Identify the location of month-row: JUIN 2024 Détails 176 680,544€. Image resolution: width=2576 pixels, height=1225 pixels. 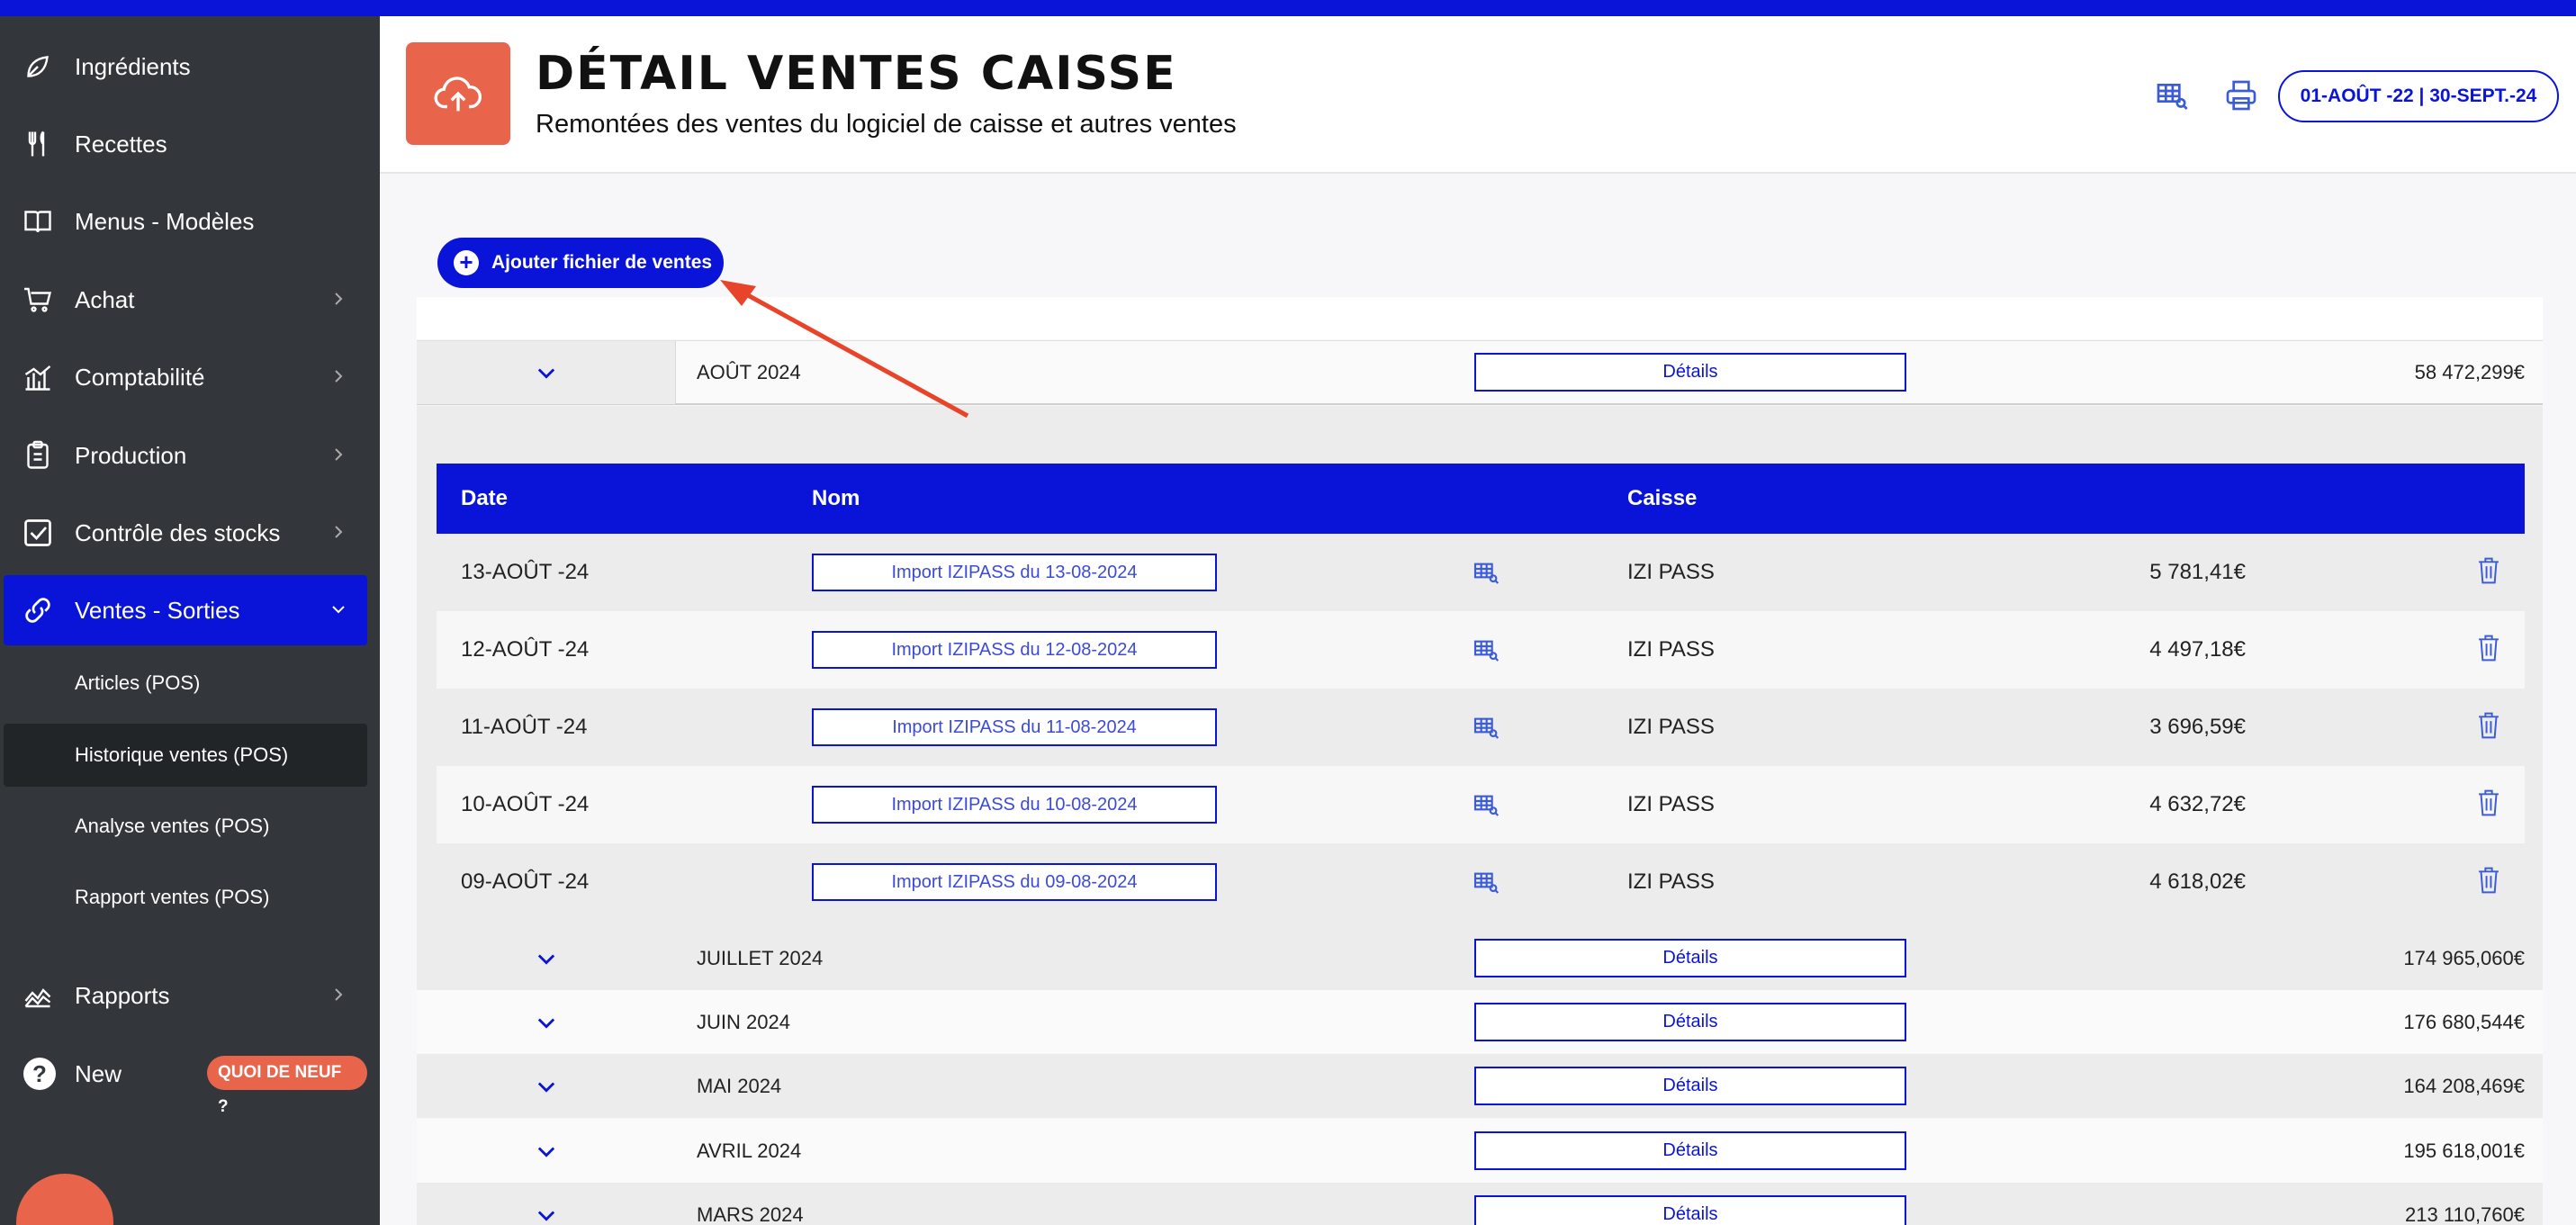
(1480, 1022).